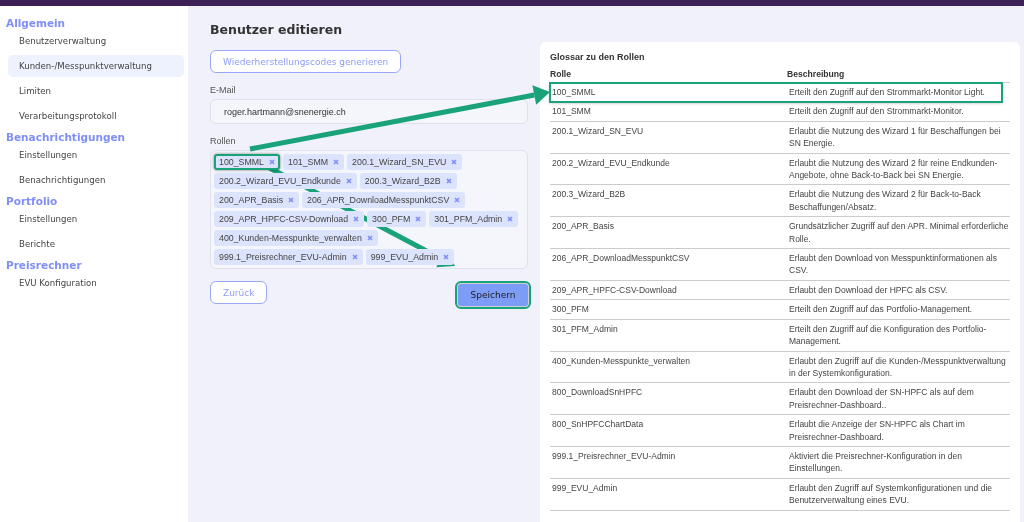 The width and height of the screenshot is (1024, 522). What do you see at coordinates (875, 462) in the screenshot?
I see `description-cell-text: Aktiviert die Preisrechner-Konfiguration in den Einstellungen.` at bounding box center [875, 462].